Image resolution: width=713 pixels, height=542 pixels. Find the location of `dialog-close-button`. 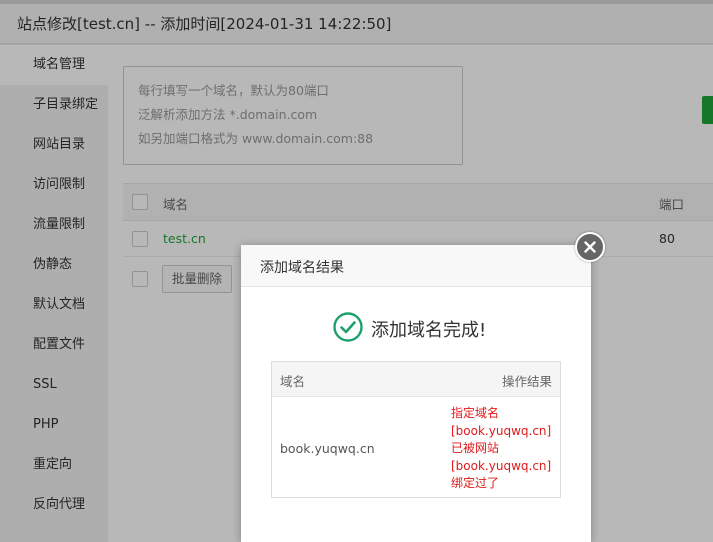

dialog-close-button is located at coordinates (590, 247).